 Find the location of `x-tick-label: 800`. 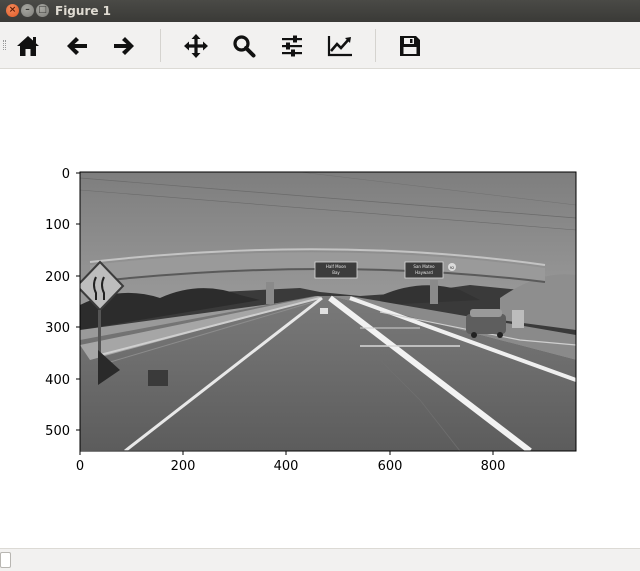

x-tick-label: 800 is located at coordinates (493, 466).